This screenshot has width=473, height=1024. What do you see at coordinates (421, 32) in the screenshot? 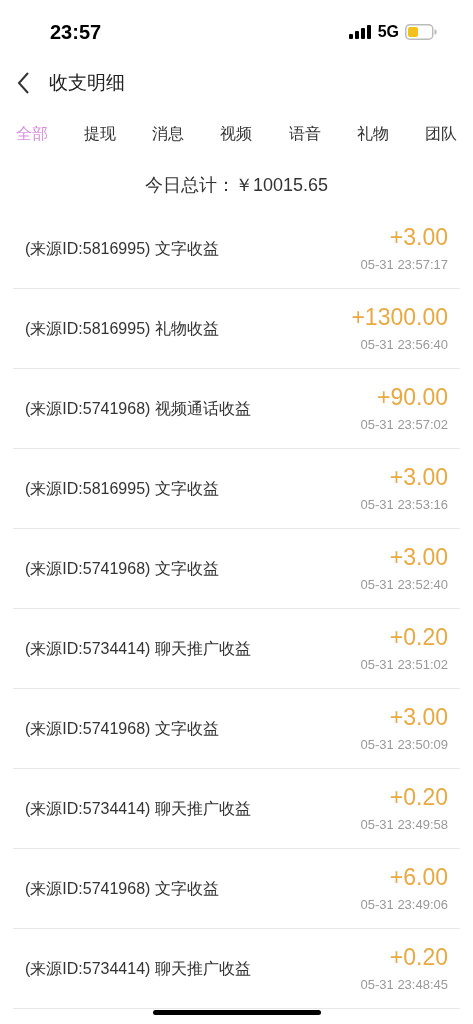
I see `battery-icon` at bounding box center [421, 32].